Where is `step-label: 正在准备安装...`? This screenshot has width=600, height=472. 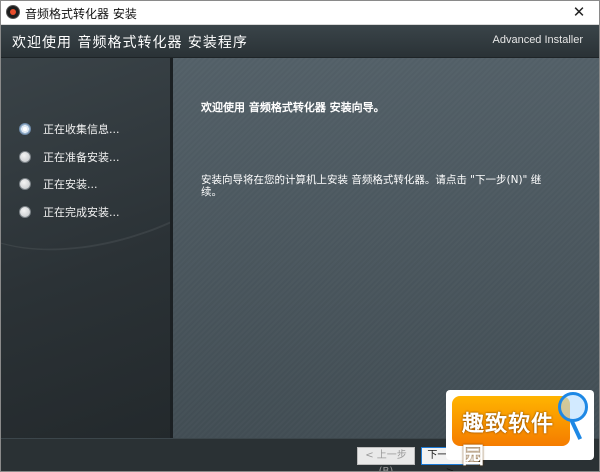 step-label: 正在准备安装... is located at coordinates (81, 157).